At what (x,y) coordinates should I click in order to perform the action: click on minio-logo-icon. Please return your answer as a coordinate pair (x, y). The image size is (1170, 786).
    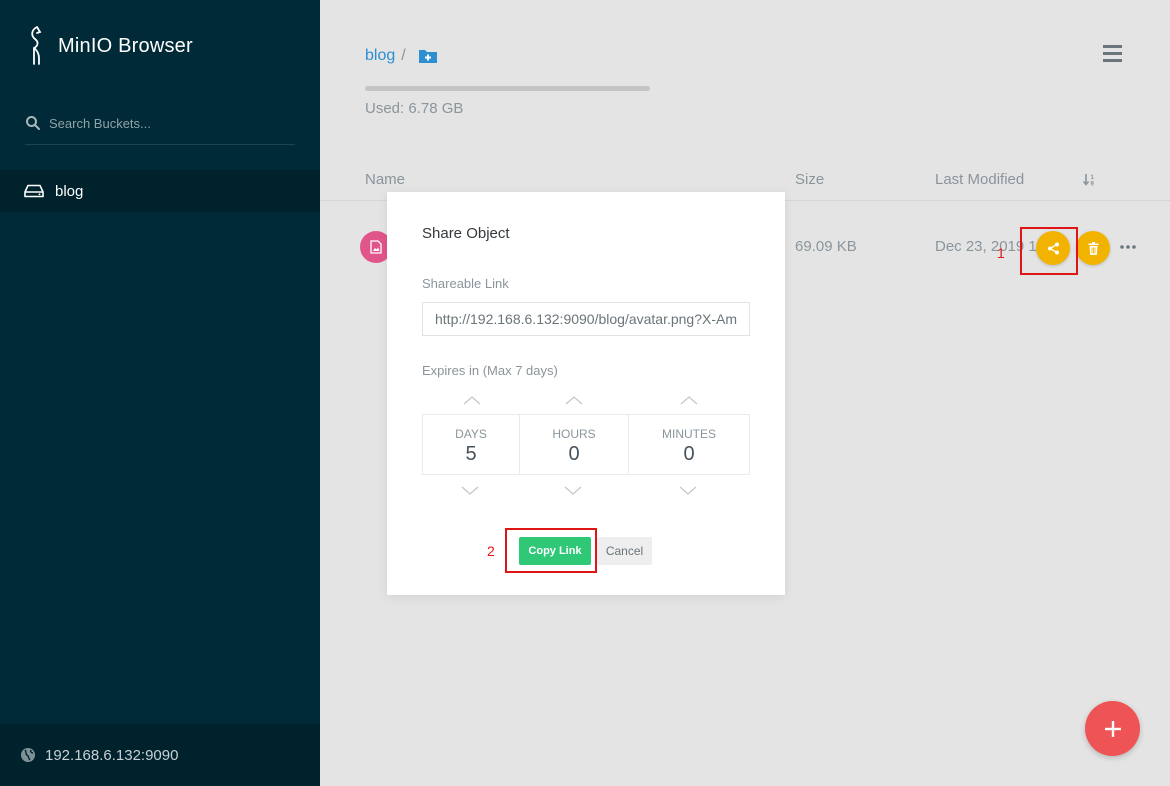
    Looking at the image, I should click on (36, 45).